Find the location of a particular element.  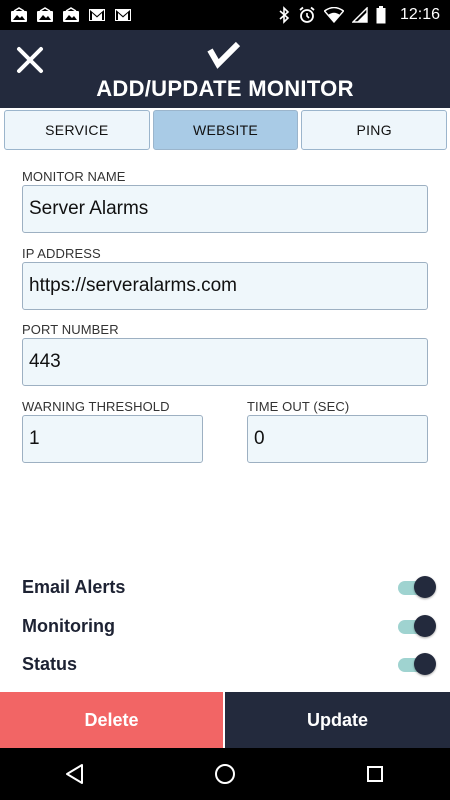

checkmark-icon is located at coordinates (224, 55).